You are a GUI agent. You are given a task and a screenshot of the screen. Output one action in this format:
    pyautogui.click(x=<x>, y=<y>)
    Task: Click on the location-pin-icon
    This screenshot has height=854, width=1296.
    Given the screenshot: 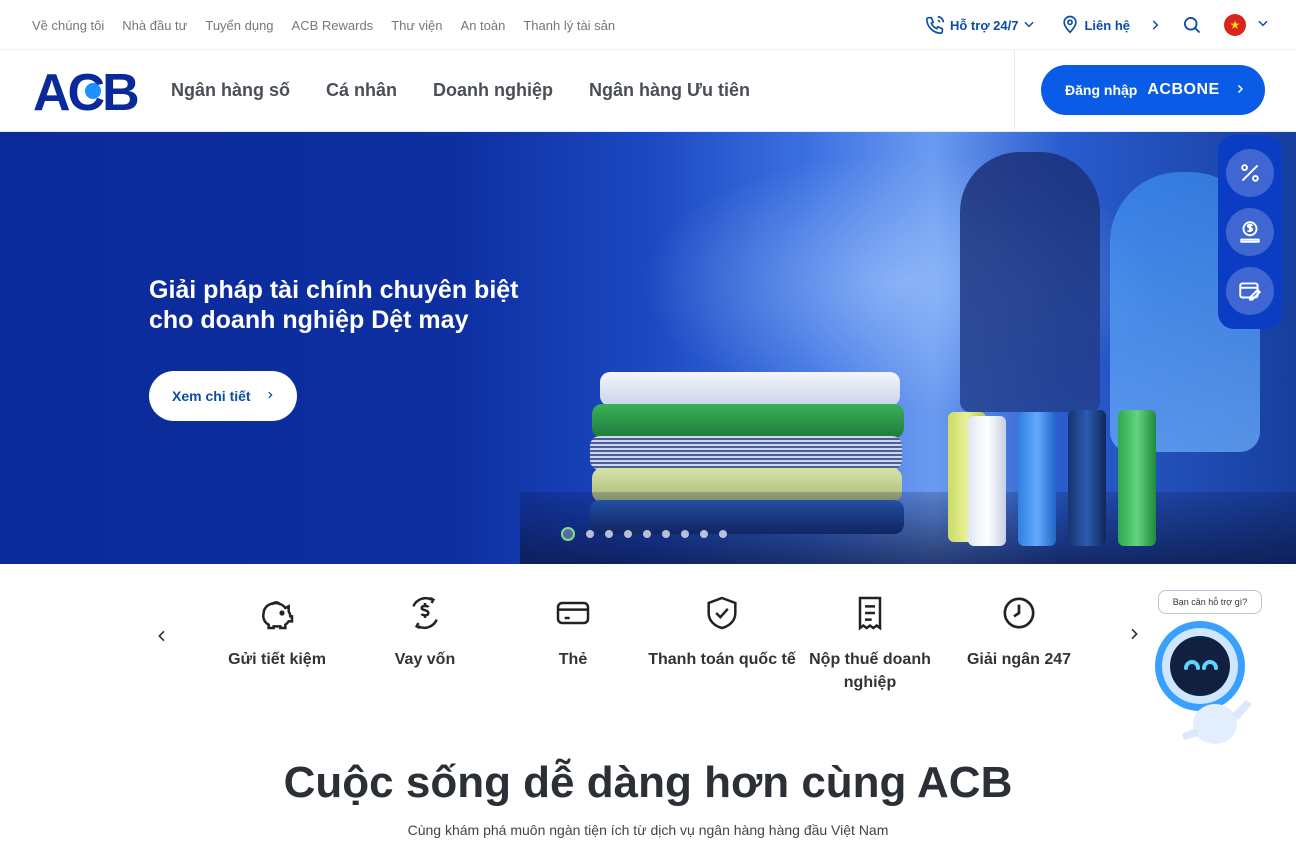 What is the action you would take?
    pyautogui.click(x=1070, y=25)
    